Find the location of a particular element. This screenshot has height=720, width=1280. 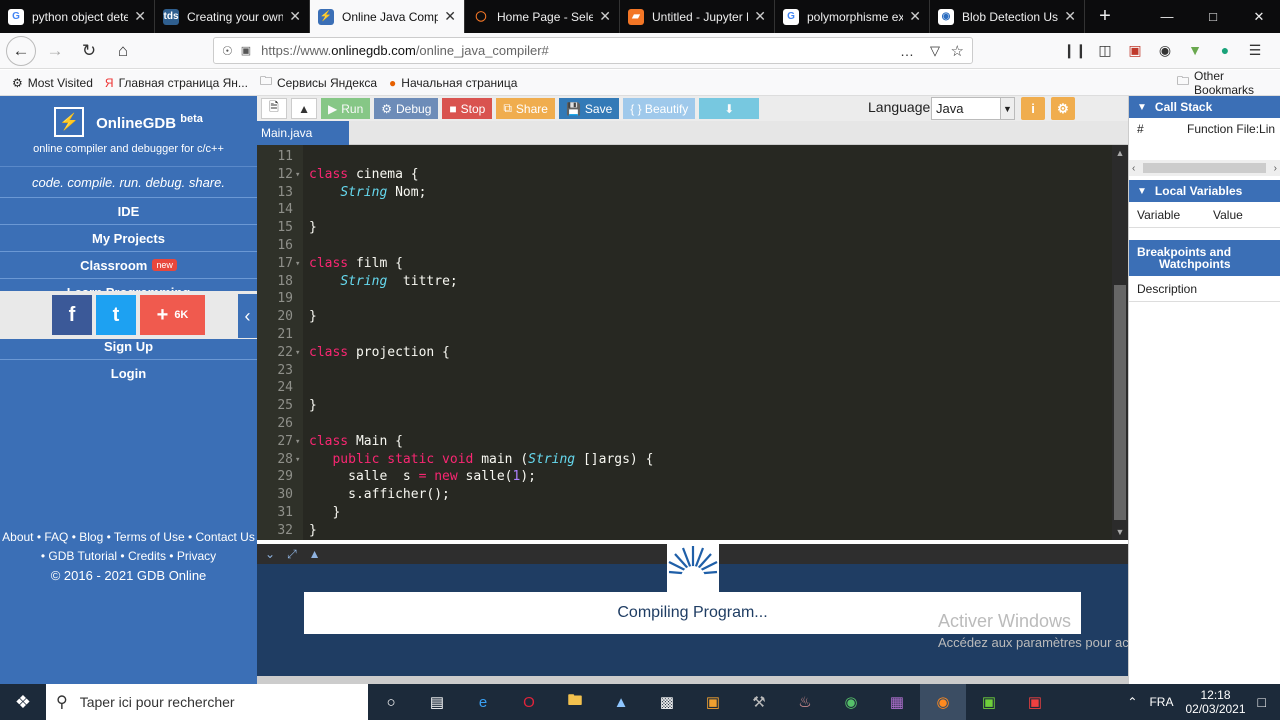

share-count-button: +6K is located at coordinates (172, 315).